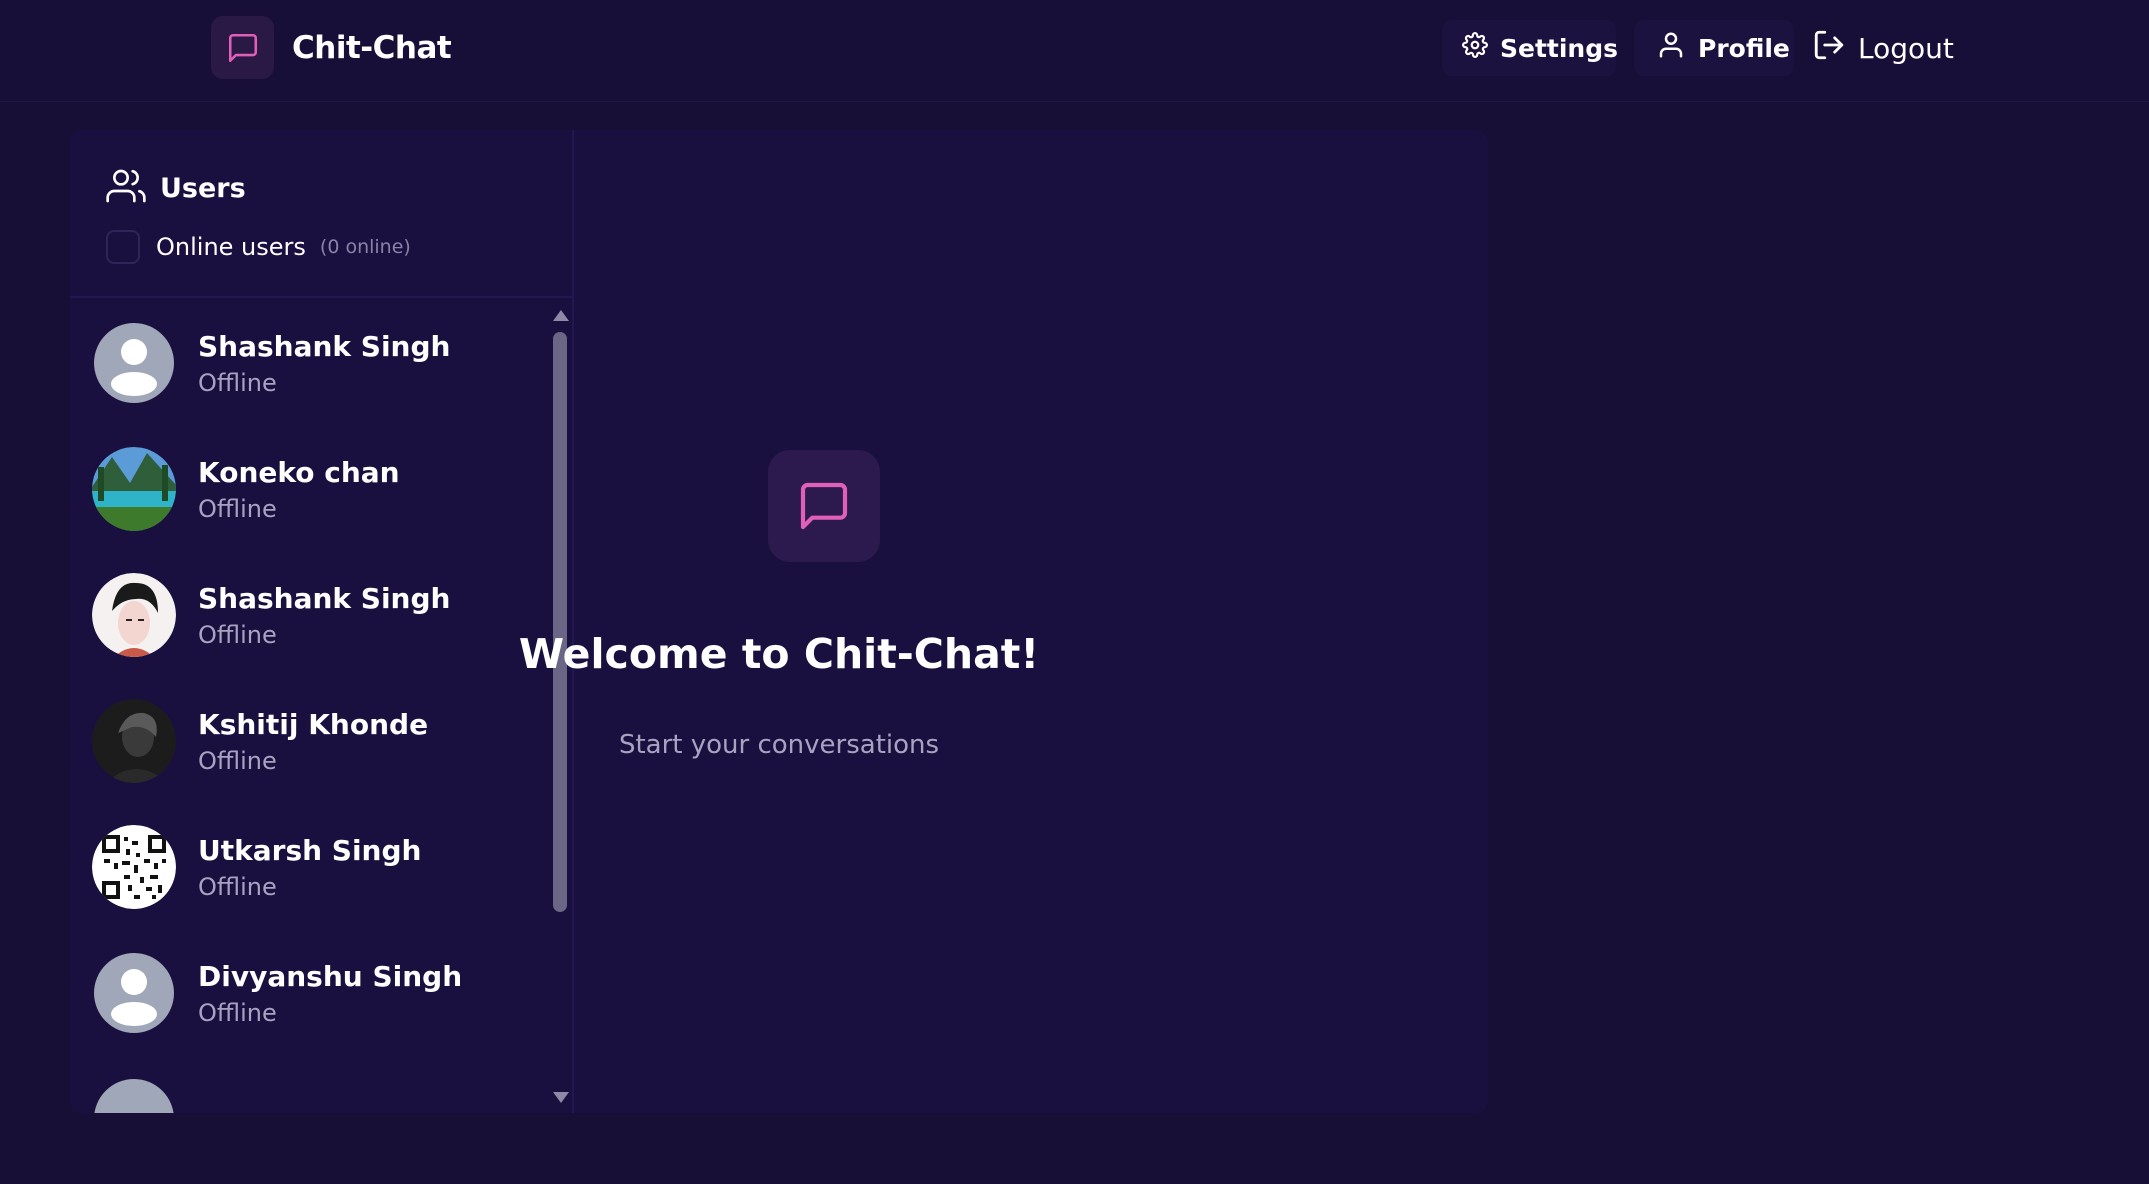 This screenshot has width=2149, height=1184. I want to click on online-users-checkbox, so click(123, 247).